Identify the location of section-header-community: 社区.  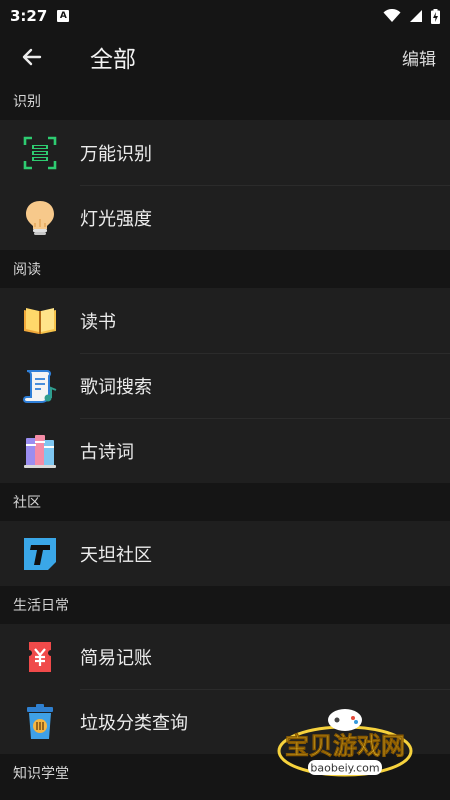
(225, 502).